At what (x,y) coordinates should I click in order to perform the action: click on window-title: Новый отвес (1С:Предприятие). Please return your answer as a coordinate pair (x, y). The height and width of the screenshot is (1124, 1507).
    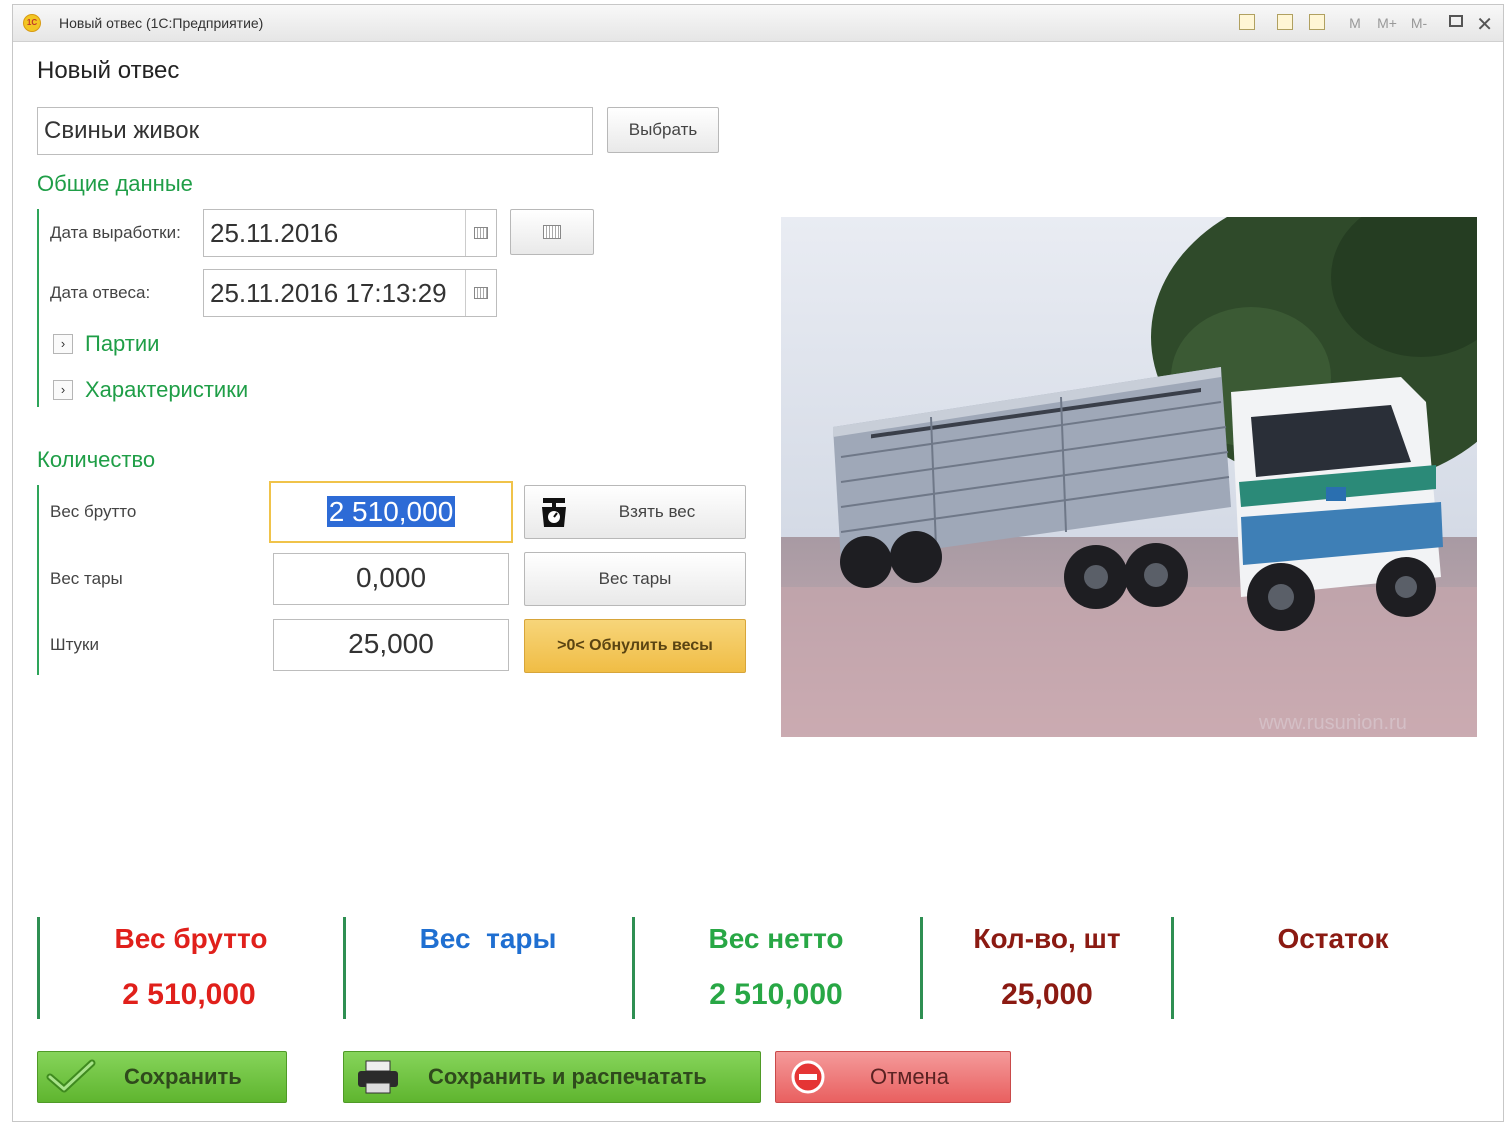
    Looking at the image, I should click on (161, 23).